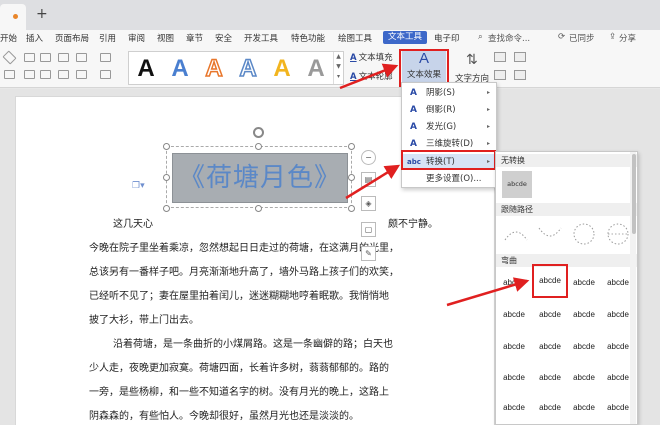  What do you see at coordinates (133, 224) in the screenshot?
I see `paragraph-line: 这几天心` at bounding box center [133, 224].